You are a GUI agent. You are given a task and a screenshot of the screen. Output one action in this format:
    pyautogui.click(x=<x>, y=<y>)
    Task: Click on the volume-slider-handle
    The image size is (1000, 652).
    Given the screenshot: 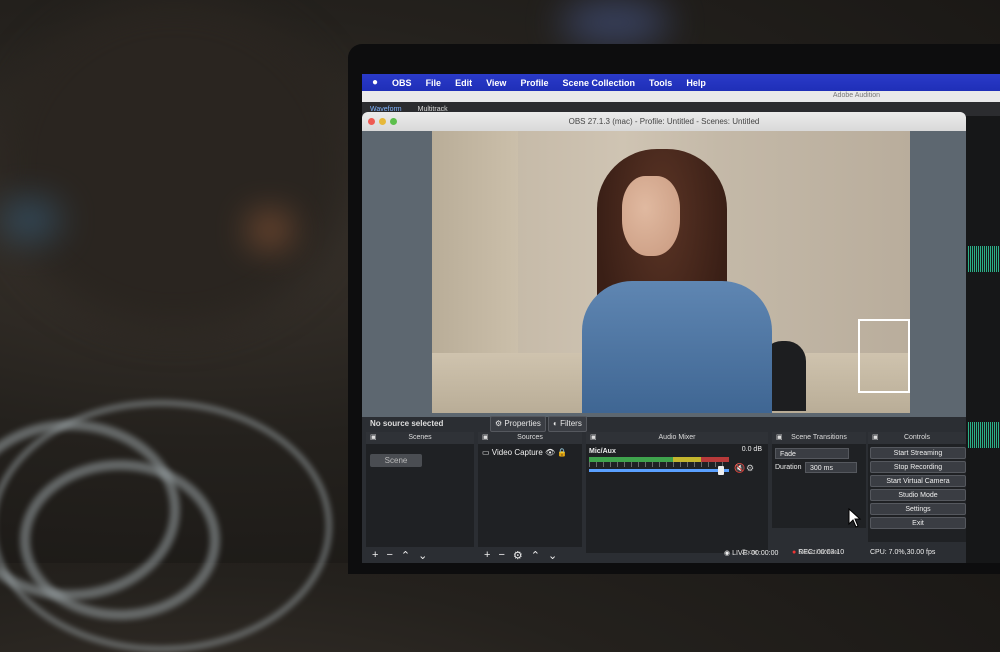 What is the action you would take?
    pyautogui.click(x=721, y=470)
    